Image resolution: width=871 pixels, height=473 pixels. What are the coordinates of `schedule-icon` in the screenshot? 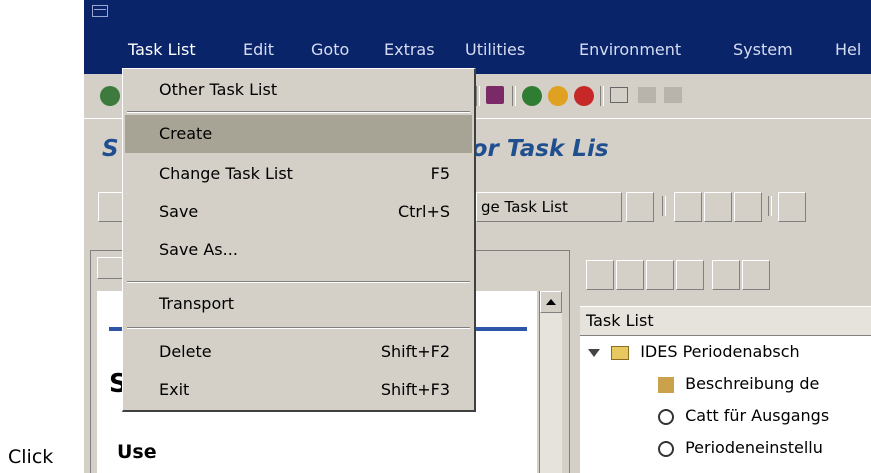 It's located at (660, 275).